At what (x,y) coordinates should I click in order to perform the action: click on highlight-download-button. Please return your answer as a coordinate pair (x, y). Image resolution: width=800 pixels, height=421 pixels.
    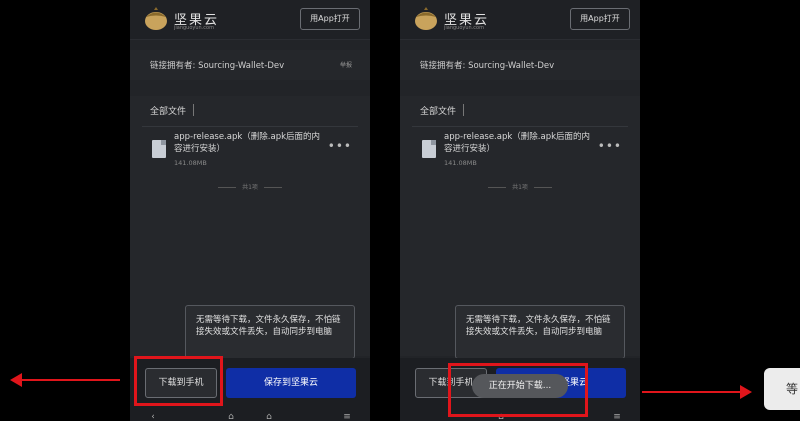
    Looking at the image, I should click on (178, 381).